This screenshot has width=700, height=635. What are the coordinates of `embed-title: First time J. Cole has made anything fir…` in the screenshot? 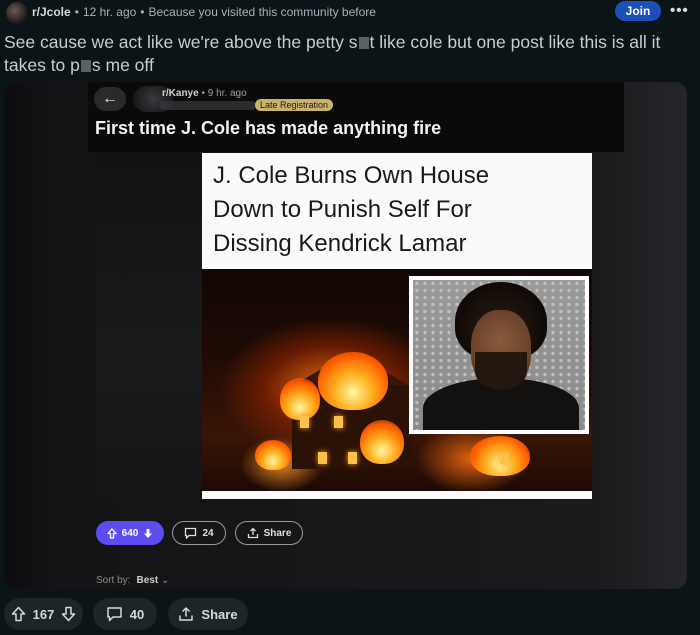 It's located at (268, 128).